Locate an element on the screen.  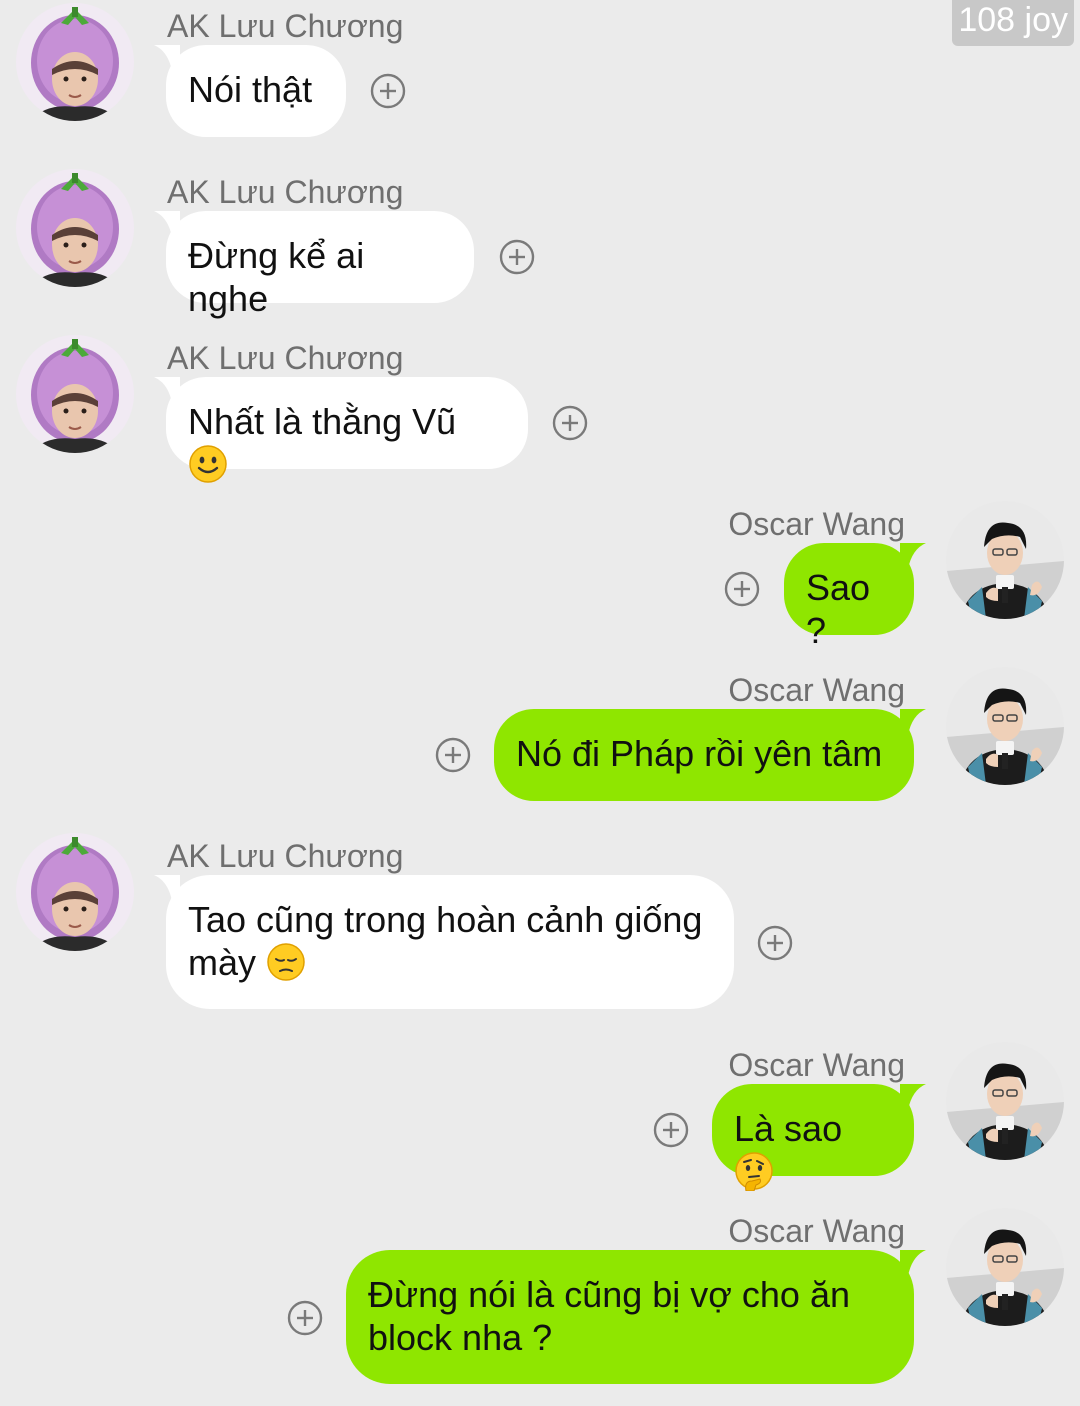
message-text: Sao ? is located at coordinates (838, 609).